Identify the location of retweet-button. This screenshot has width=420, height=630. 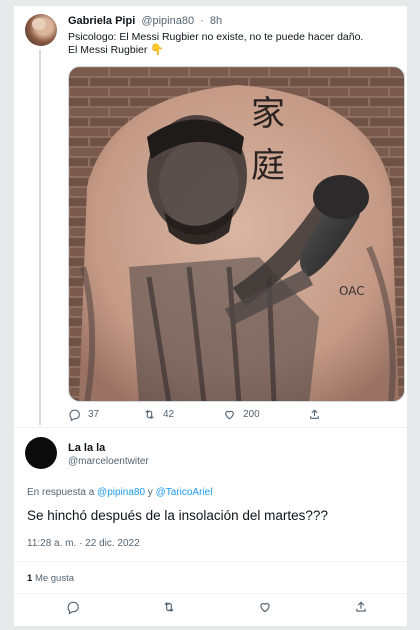
(210, 607).